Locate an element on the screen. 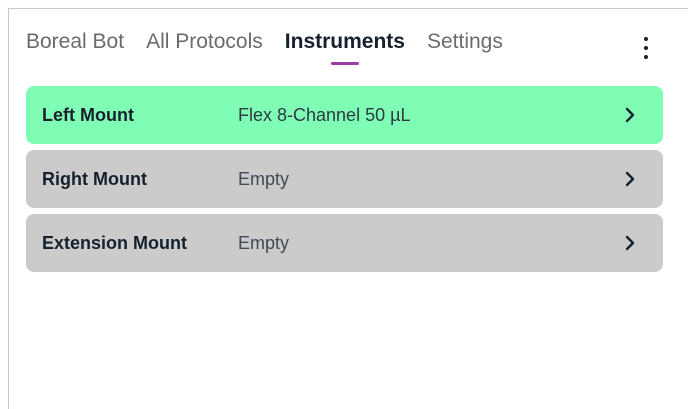 The height and width of the screenshot is (409, 688). mount-name: Right Mount is located at coordinates (94, 179).